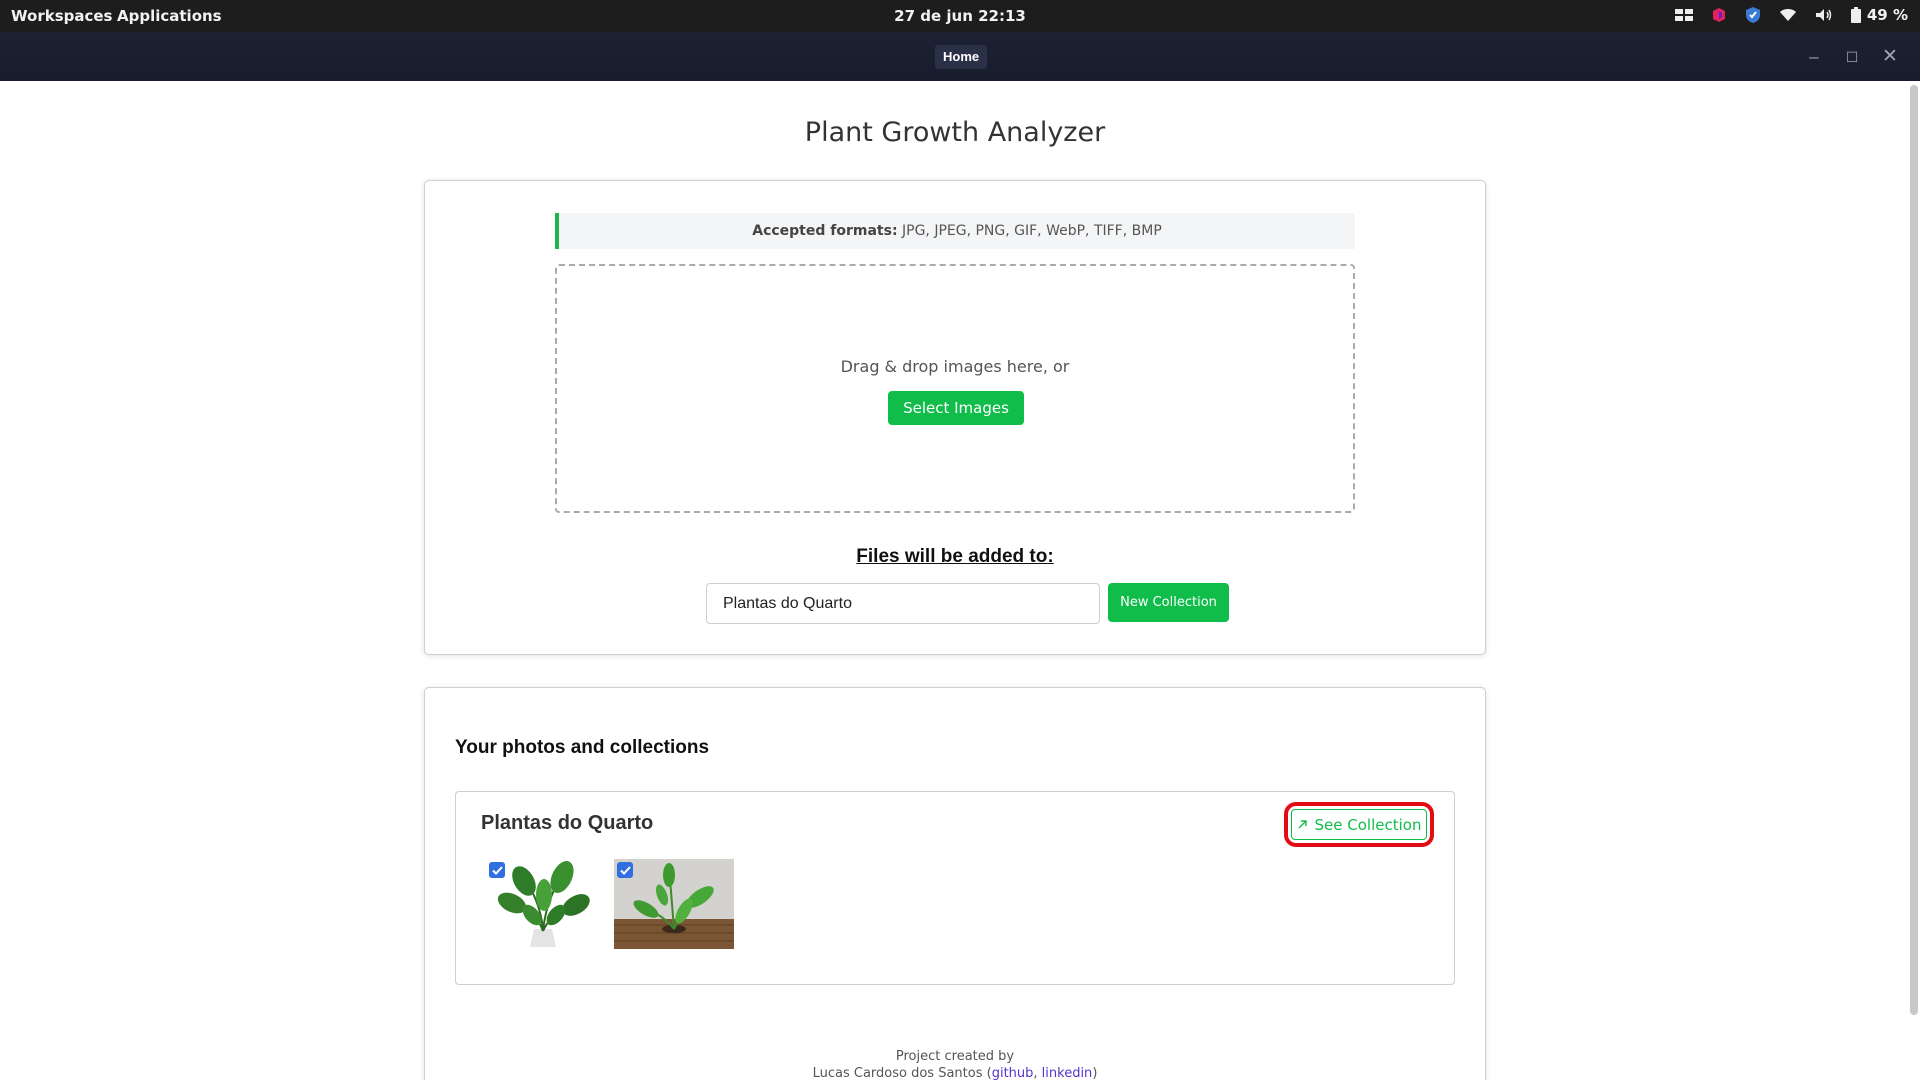 The image size is (1920, 1080). Describe the element at coordinates (1814, 57) in the screenshot. I see `minimize-icon: –` at that location.